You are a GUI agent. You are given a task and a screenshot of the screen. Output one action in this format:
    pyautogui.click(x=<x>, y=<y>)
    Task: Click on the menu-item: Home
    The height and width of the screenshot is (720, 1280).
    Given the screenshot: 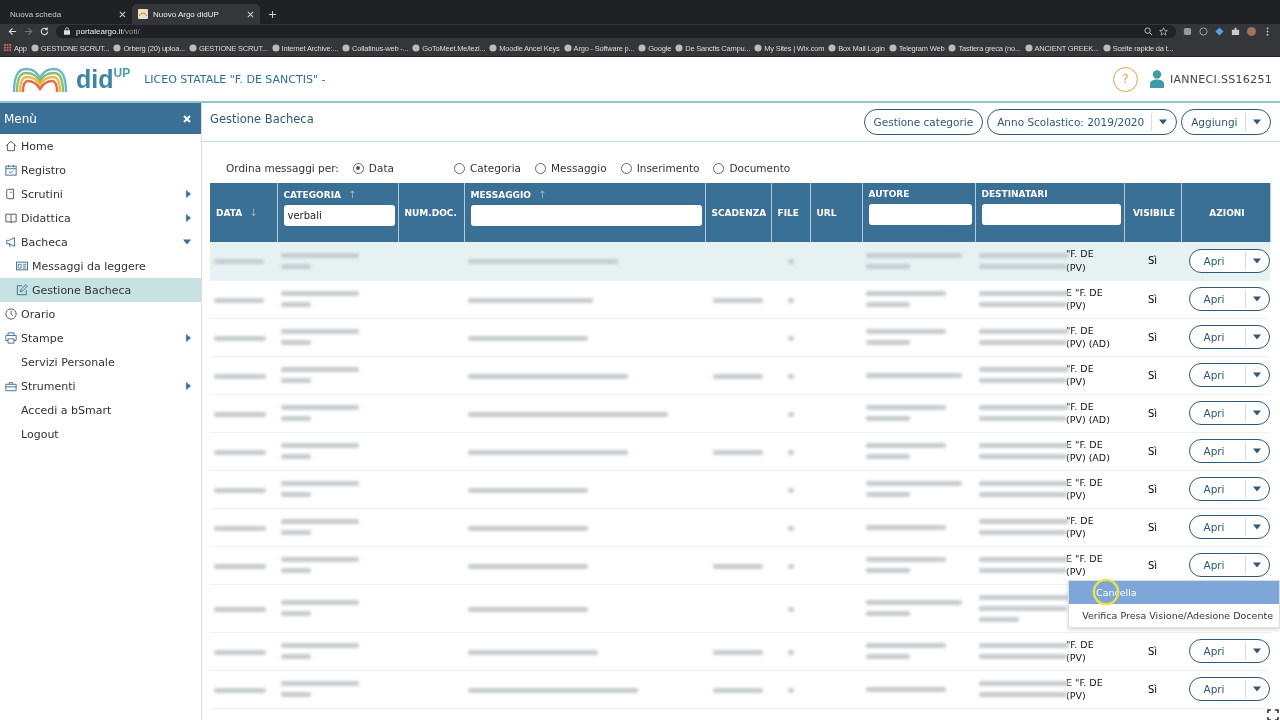 What is the action you would take?
    pyautogui.click(x=100, y=146)
    